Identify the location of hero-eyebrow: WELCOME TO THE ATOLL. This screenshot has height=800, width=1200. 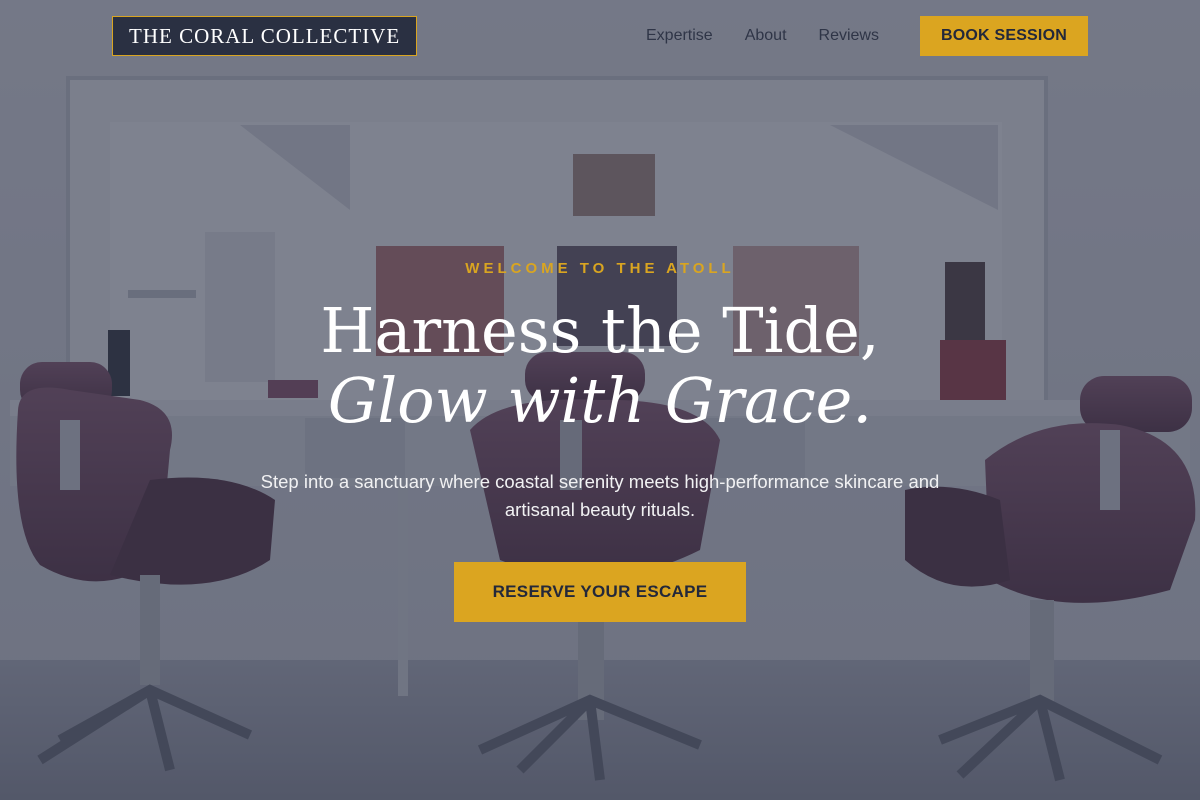
(600, 268).